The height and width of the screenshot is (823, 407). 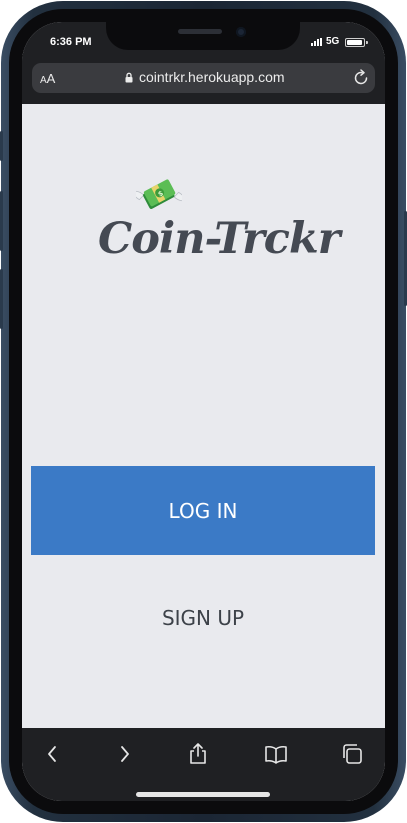 What do you see at coordinates (212, 77) in the screenshot?
I see `url-text: cointrkr.herokuapp.com` at bounding box center [212, 77].